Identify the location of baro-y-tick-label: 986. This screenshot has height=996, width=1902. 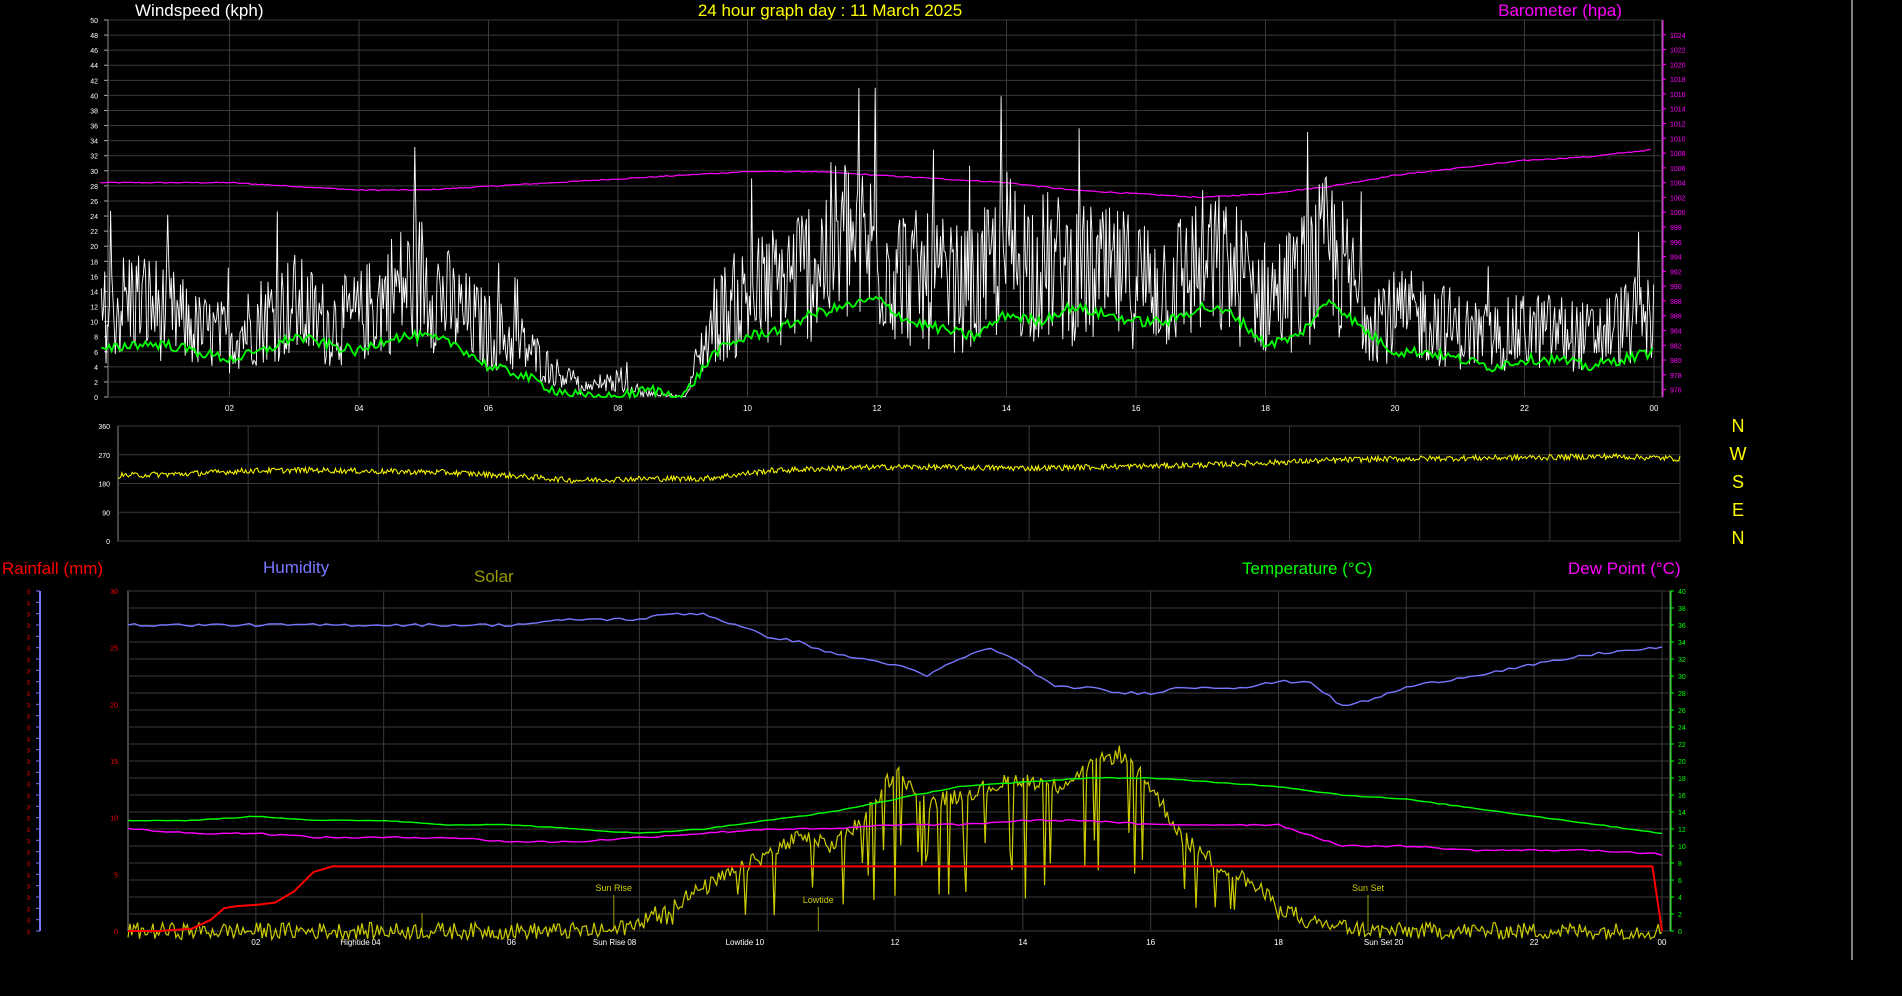
(1676, 317).